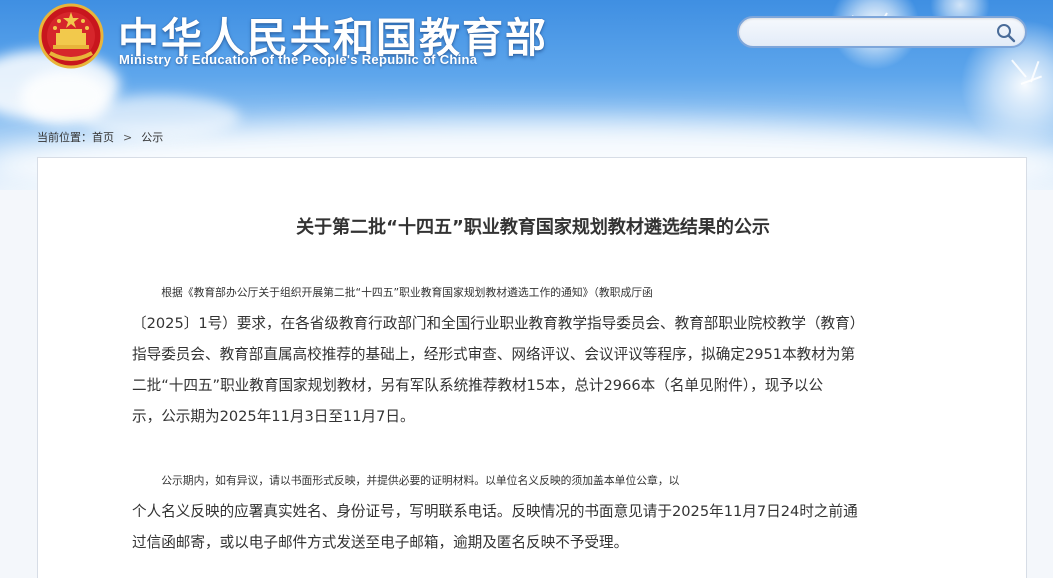 This screenshot has width=1053, height=578. I want to click on article-title: 关于第二批“十四五”职业教育国家规划教材遴选结果的公示, so click(533, 227).